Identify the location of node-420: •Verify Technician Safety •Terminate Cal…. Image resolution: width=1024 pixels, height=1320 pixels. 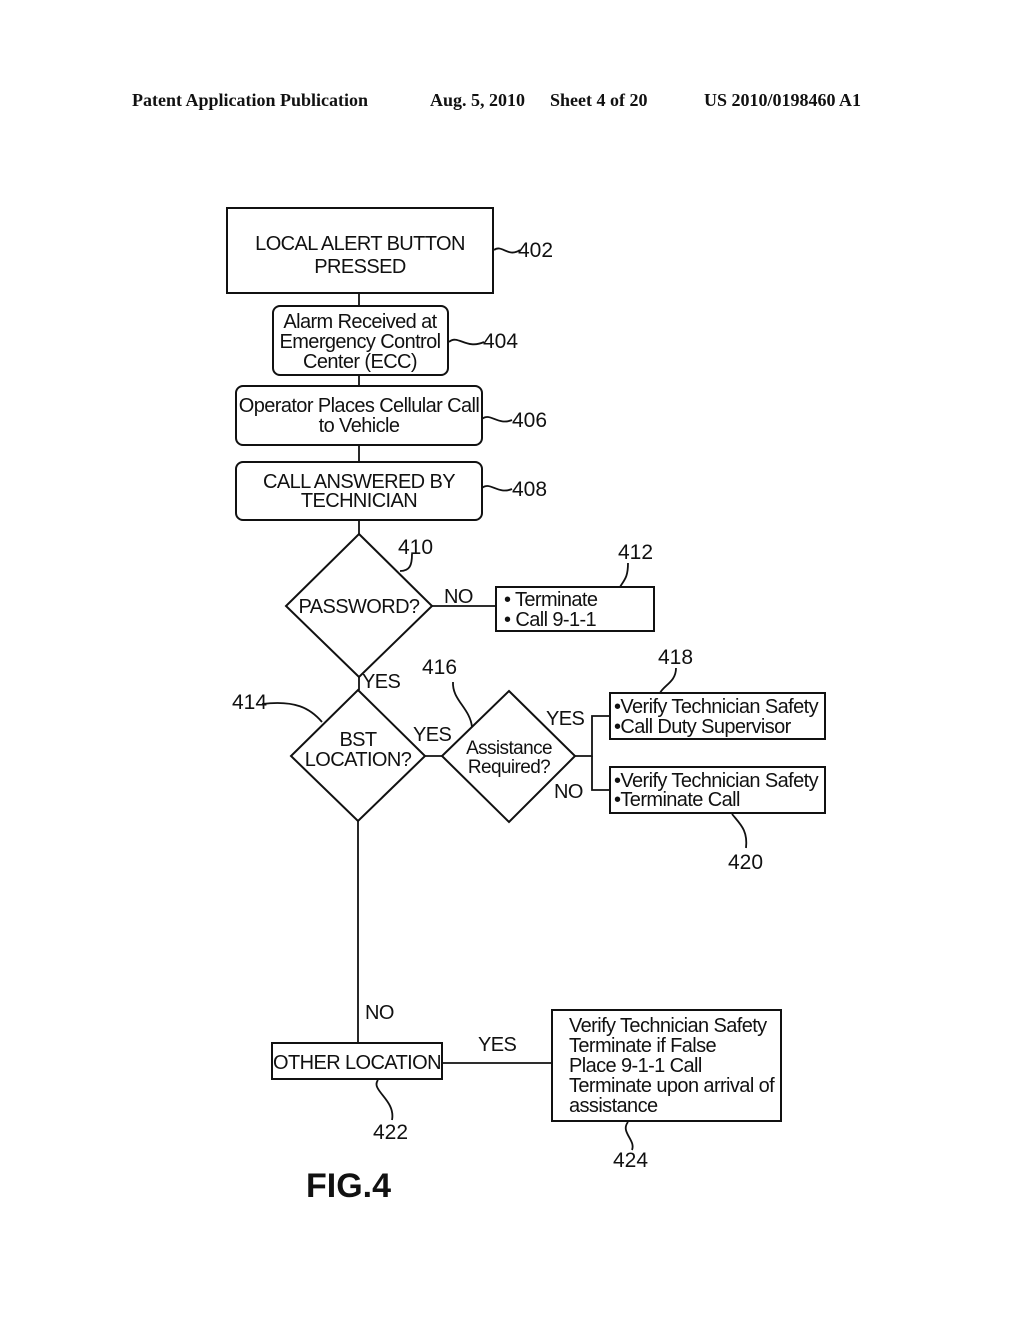
(717, 820).